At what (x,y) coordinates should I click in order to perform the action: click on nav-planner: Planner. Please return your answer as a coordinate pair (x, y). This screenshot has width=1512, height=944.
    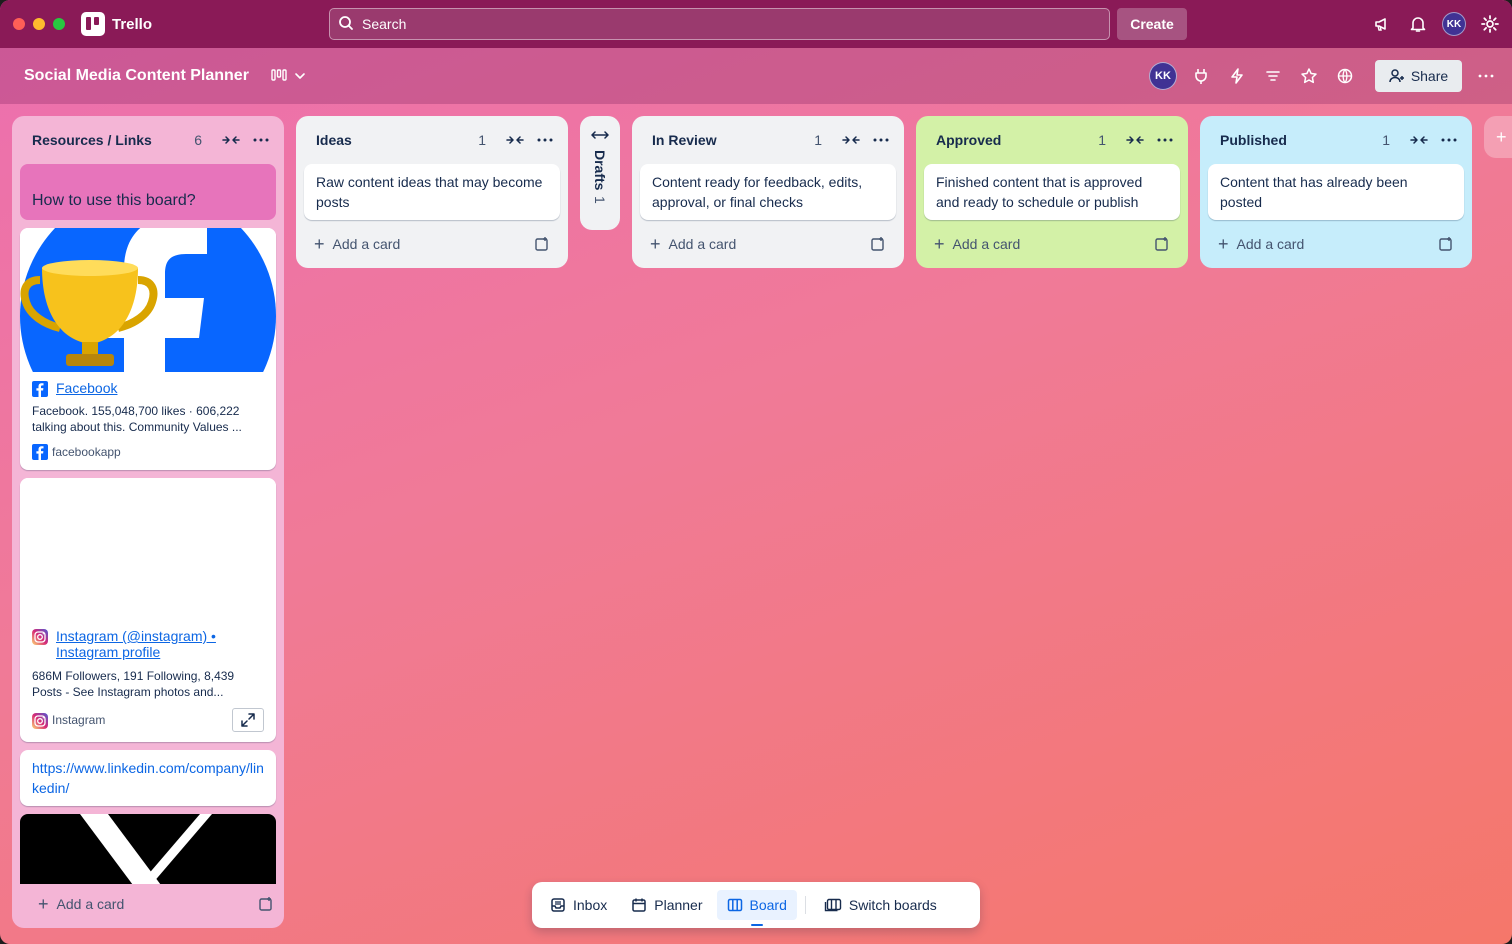
    Looking at the image, I should click on (666, 905).